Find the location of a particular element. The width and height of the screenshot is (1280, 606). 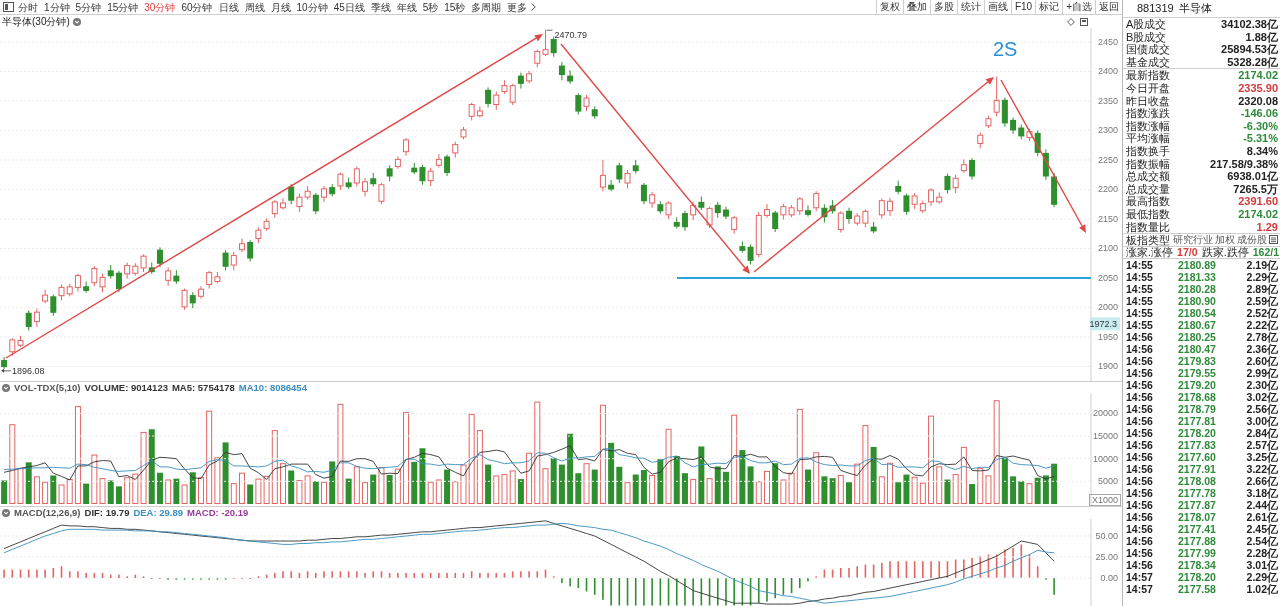

tick-amount: 2.44亿 is located at coordinates (1262, 504).